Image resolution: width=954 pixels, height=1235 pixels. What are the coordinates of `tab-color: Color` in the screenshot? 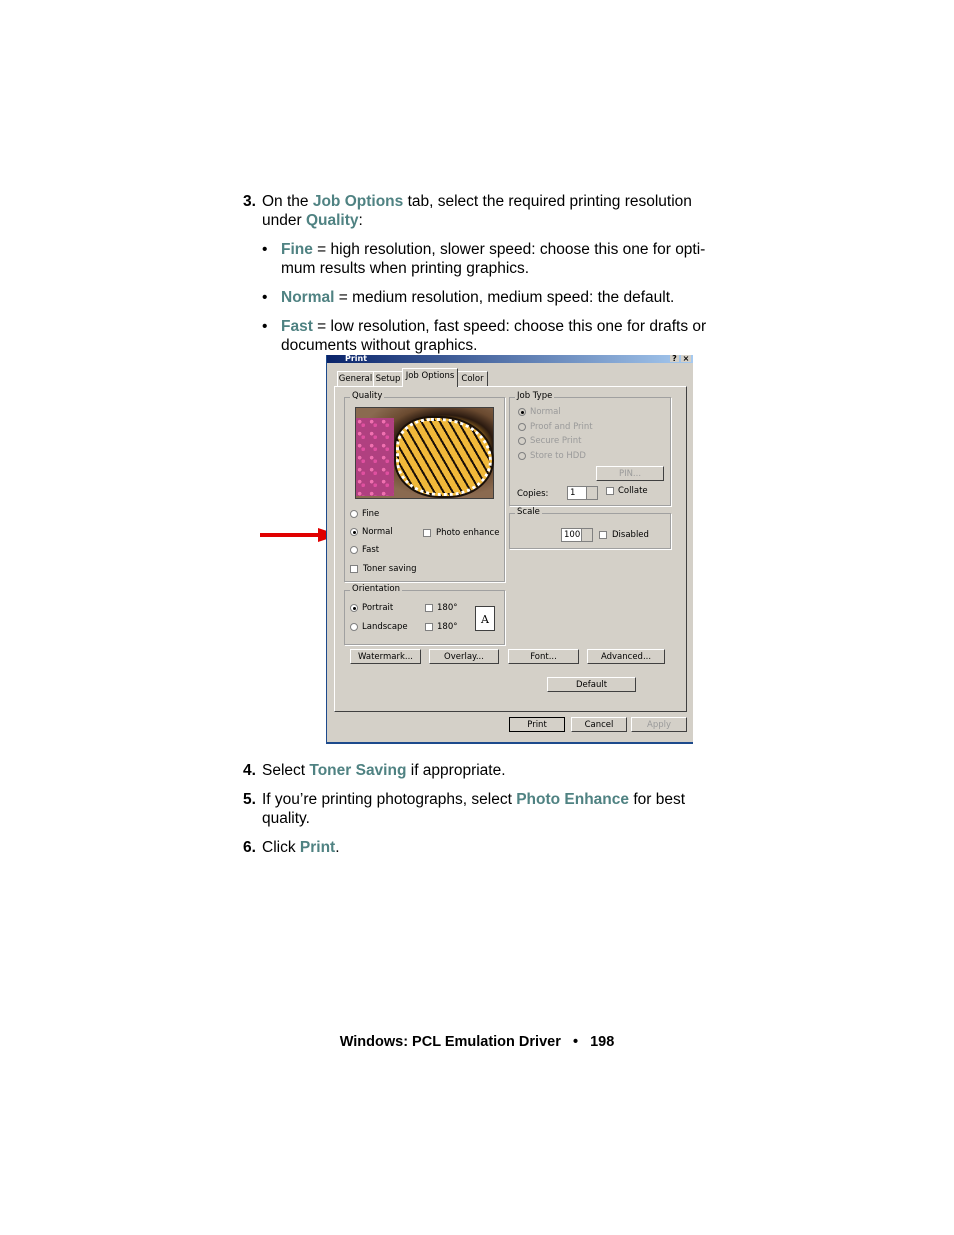 It's located at (472, 378).